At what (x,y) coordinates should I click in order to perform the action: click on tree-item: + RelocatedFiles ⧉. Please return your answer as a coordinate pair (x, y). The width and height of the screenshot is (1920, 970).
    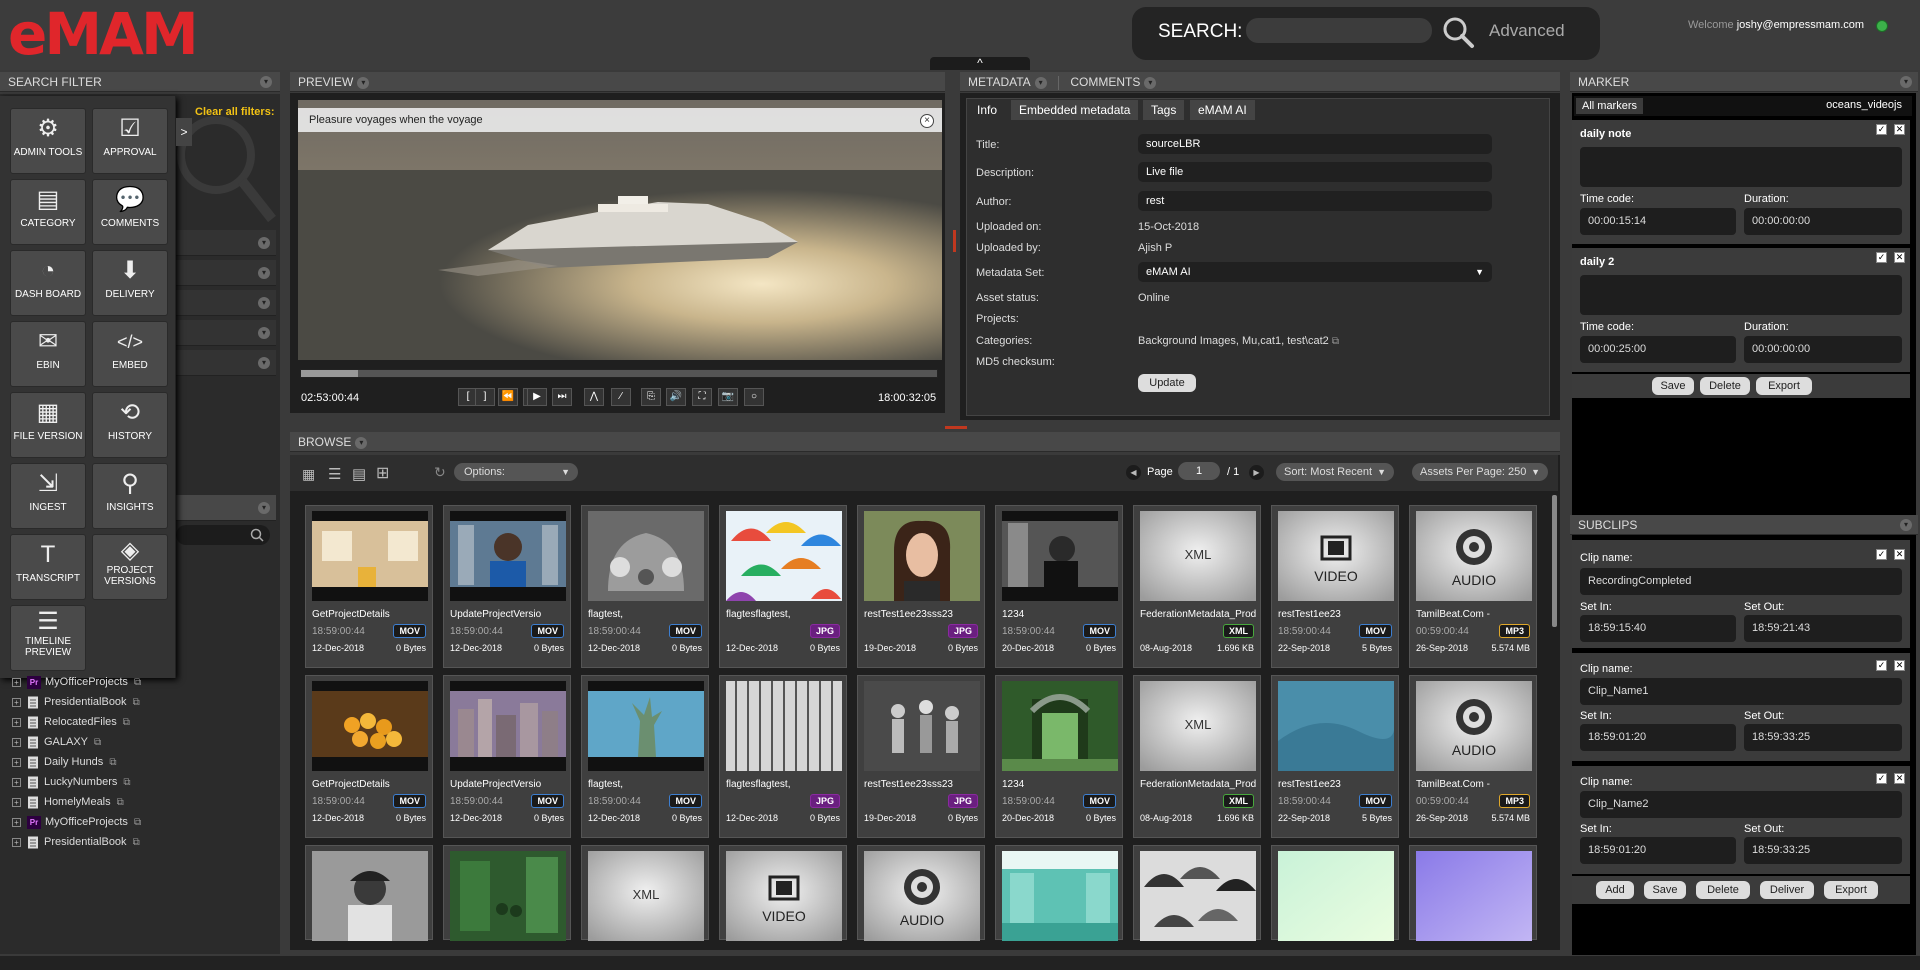
    Looking at the image, I should click on (71, 722).